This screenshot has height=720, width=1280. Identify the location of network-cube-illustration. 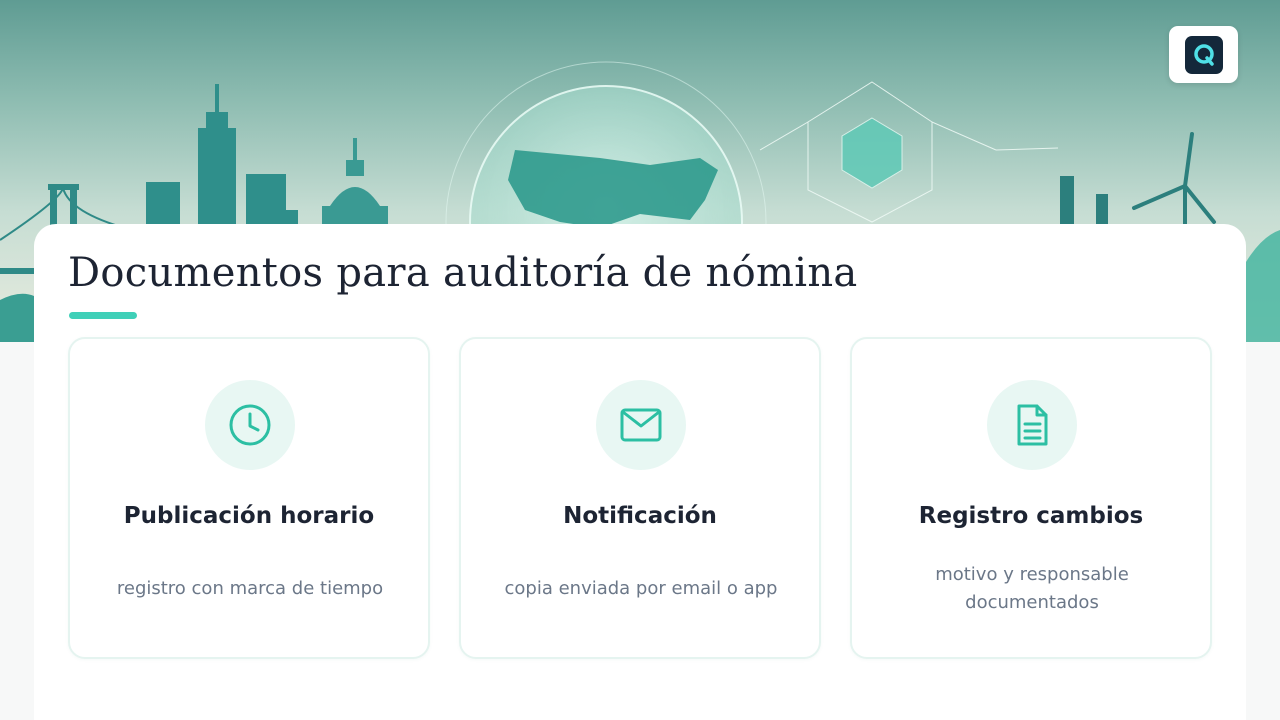
(909, 152).